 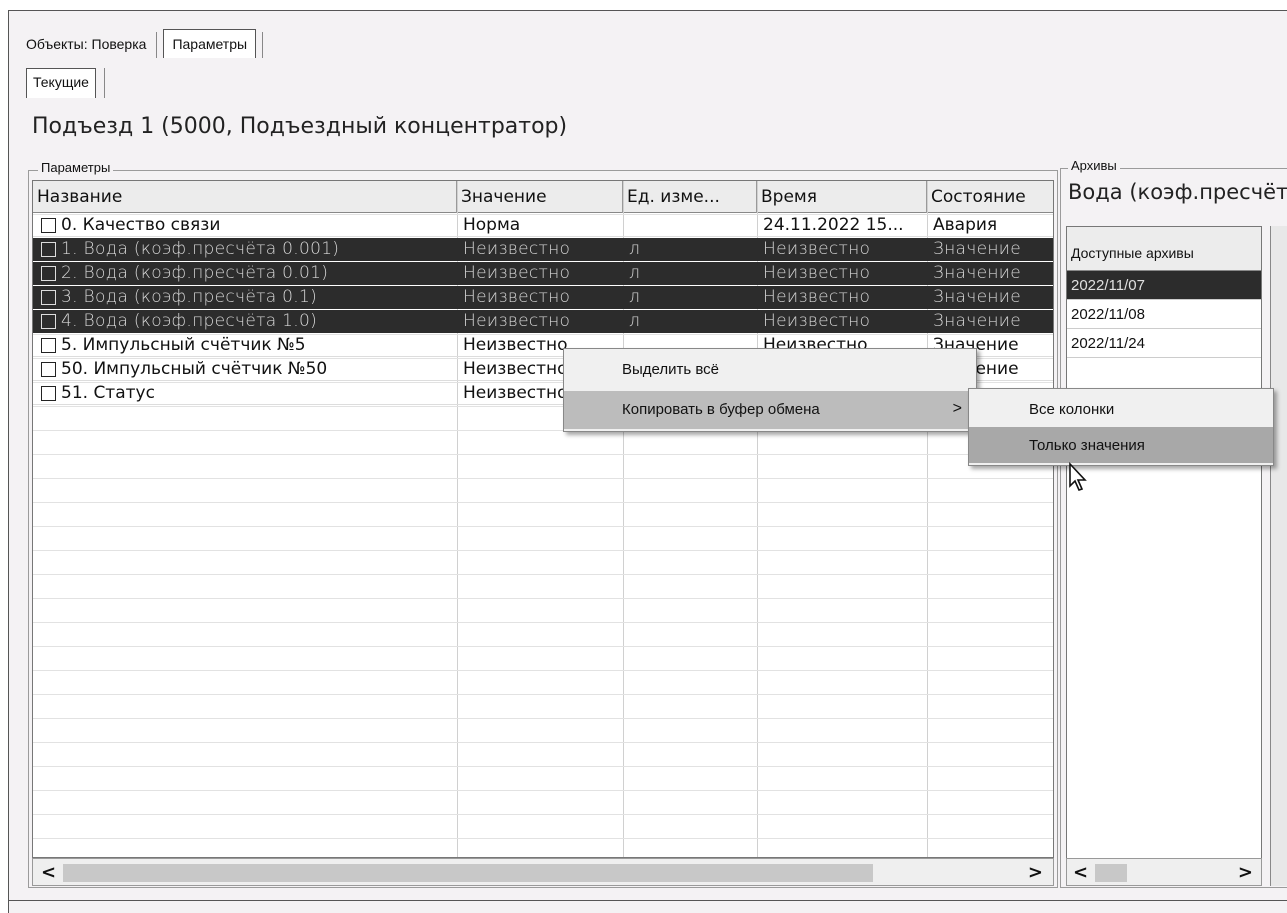 I want to click on params-group-legend: Параметры, so click(x=76, y=167).